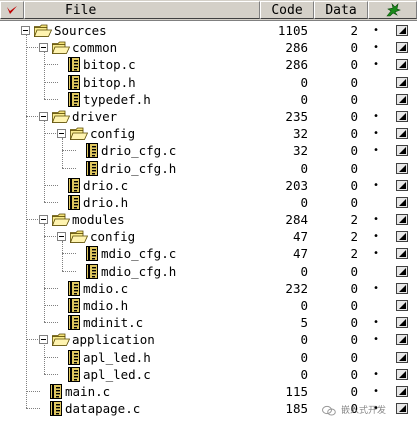 The width and height of the screenshot is (417, 427). I want to click on flag-column-header, so click(392, 10).